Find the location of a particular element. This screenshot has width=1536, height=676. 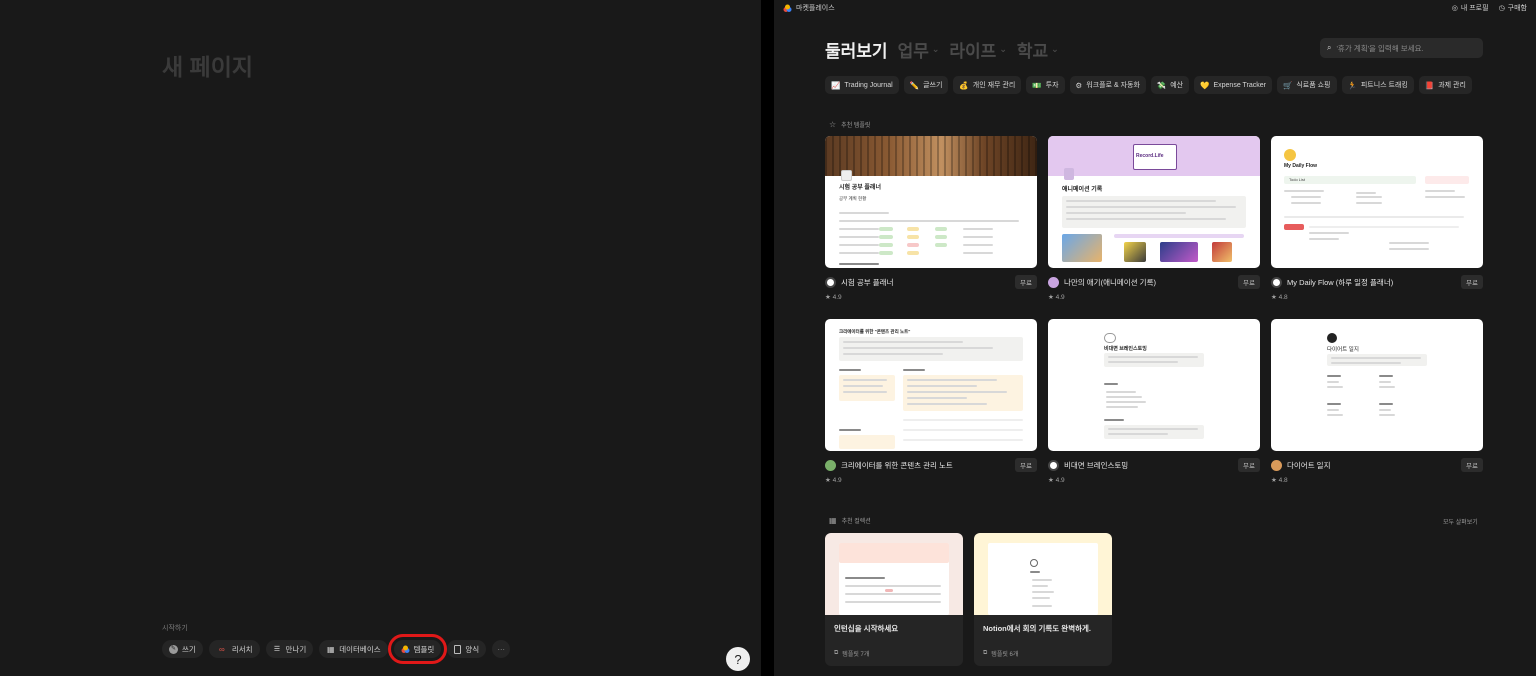

money-wings-icon: 💸 is located at coordinates (1161, 85).